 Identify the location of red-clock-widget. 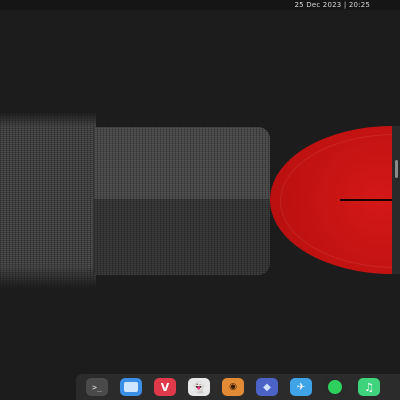
(332, 200).